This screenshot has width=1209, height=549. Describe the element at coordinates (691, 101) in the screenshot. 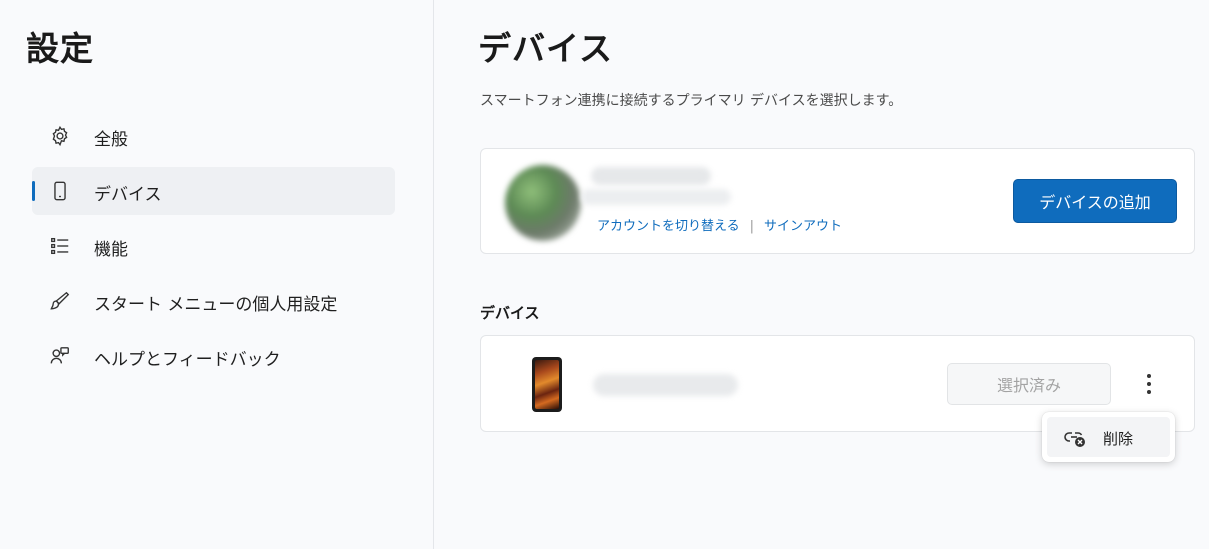

I see `page-subtitle: スマートフォン連携に接続するプライマリ デバイスを選択します。` at that location.